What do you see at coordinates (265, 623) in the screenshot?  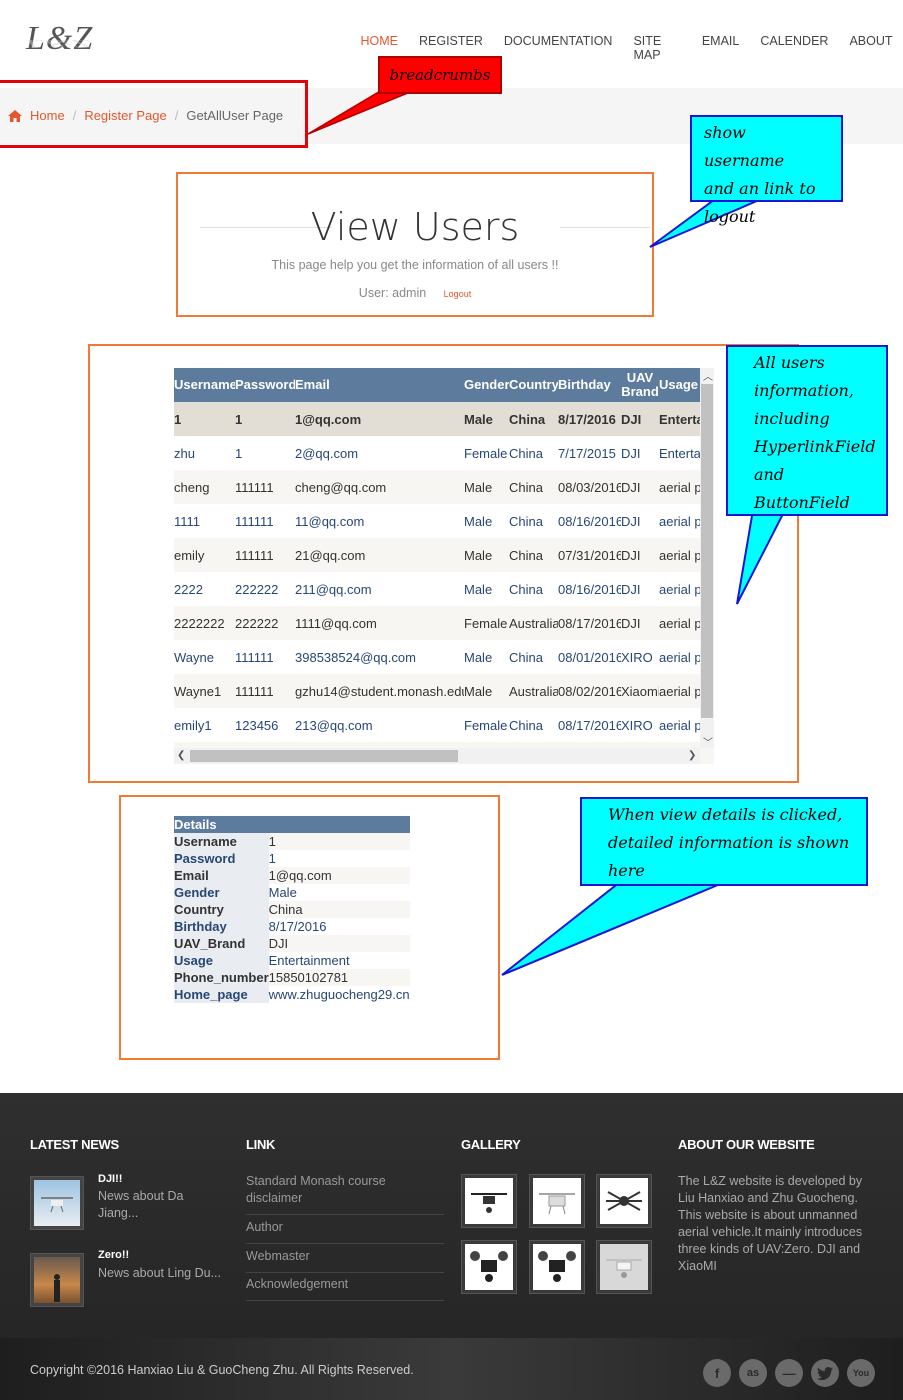 I see `cell-password: 222222` at bounding box center [265, 623].